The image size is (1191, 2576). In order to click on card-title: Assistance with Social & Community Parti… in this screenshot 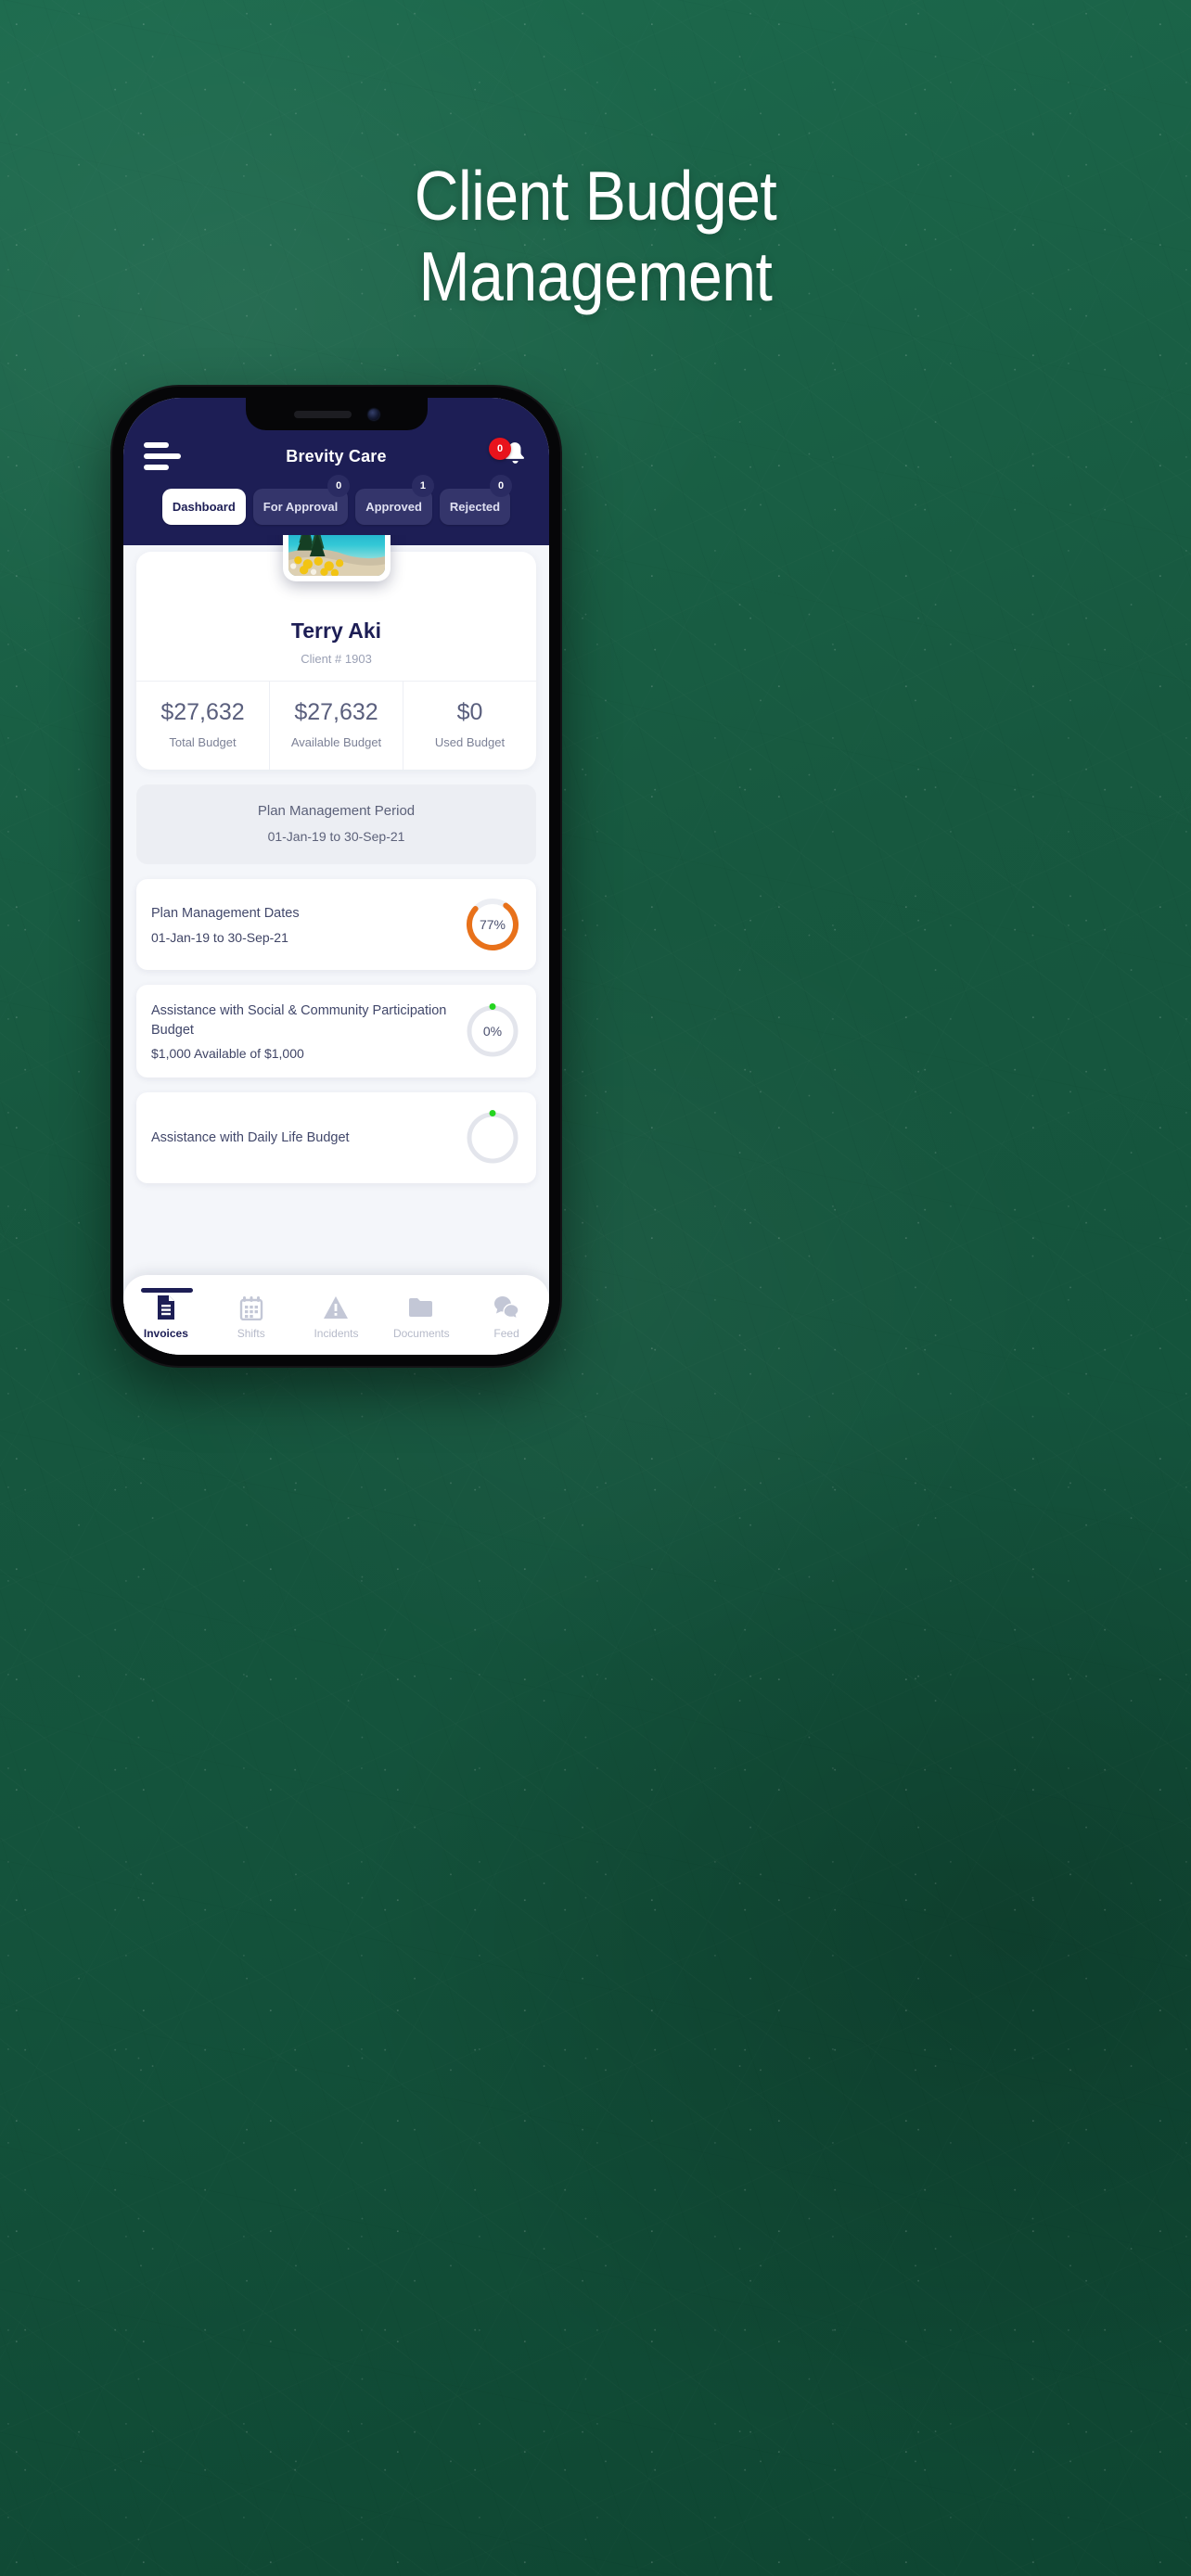, I will do `click(299, 1020)`.